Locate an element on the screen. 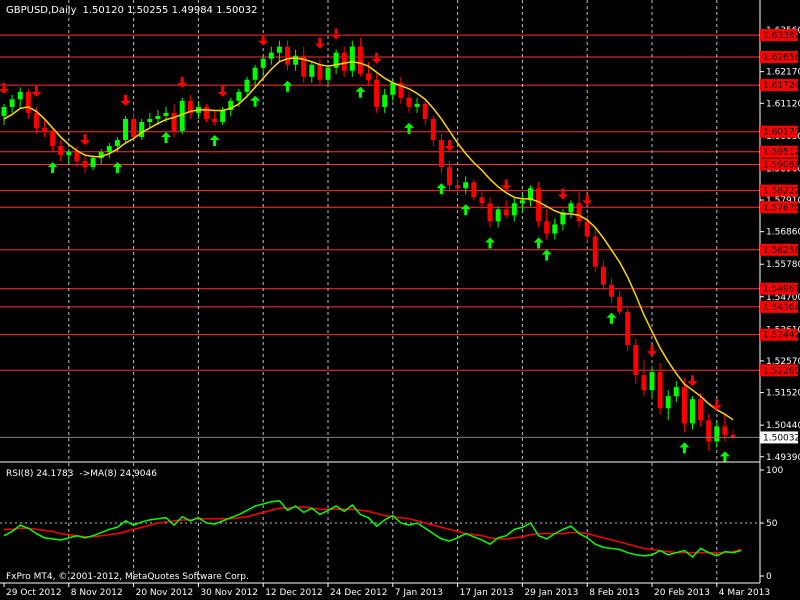 The image size is (800, 600). price-tick-label: 1.55780 is located at coordinates (783, 265).